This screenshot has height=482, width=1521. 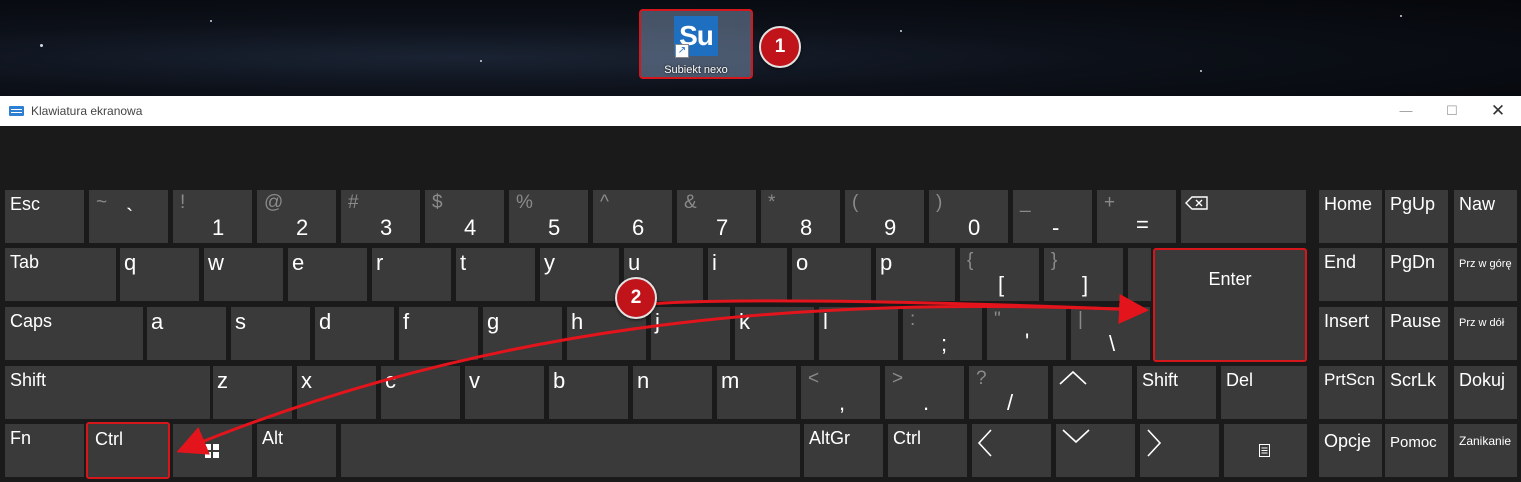 What do you see at coordinates (336, 392) in the screenshot?
I see `key-x: x` at bounding box center [336, 392].